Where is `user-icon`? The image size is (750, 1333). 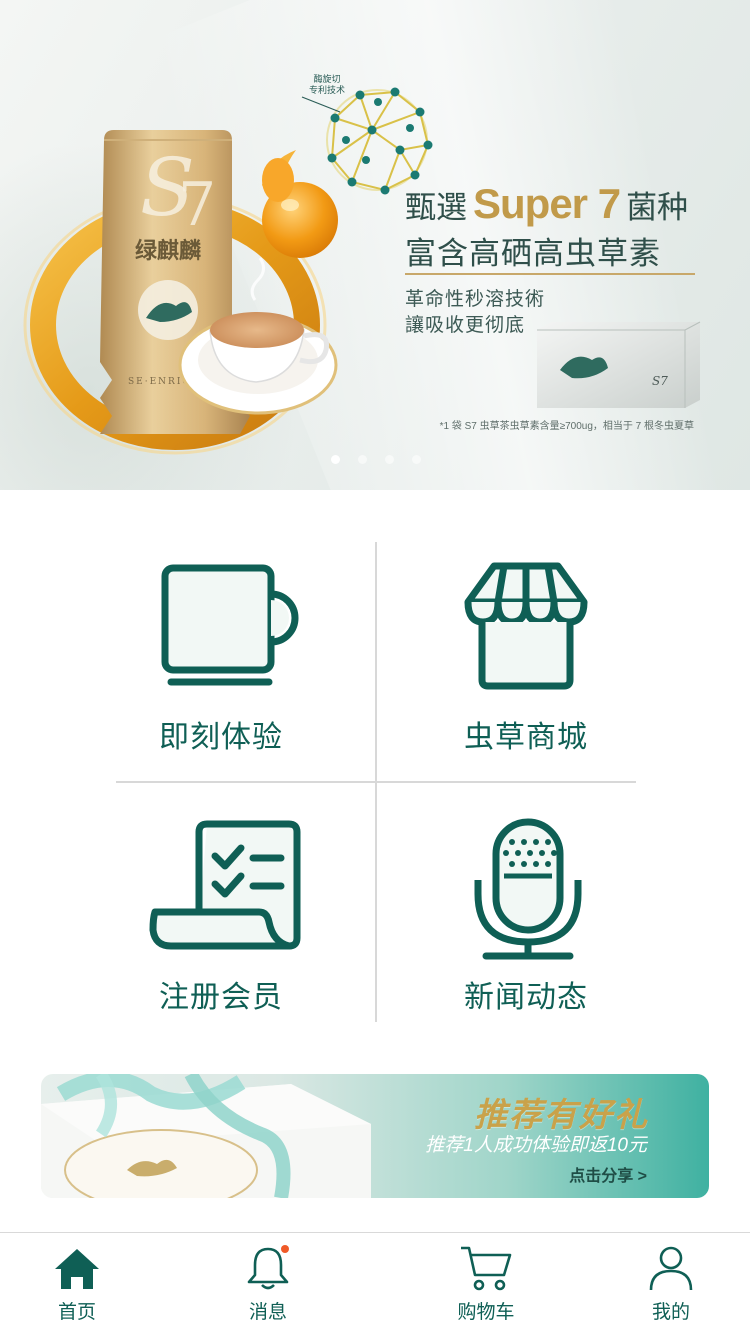
user-icon is located at coordinates (671, 1268).